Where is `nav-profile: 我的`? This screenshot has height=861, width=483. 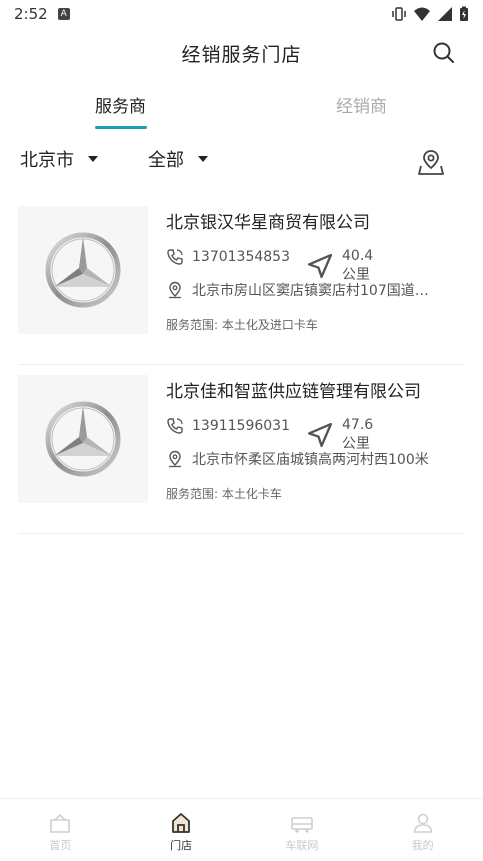
nav-profile: 我的 is located at coordinates (422, 830).